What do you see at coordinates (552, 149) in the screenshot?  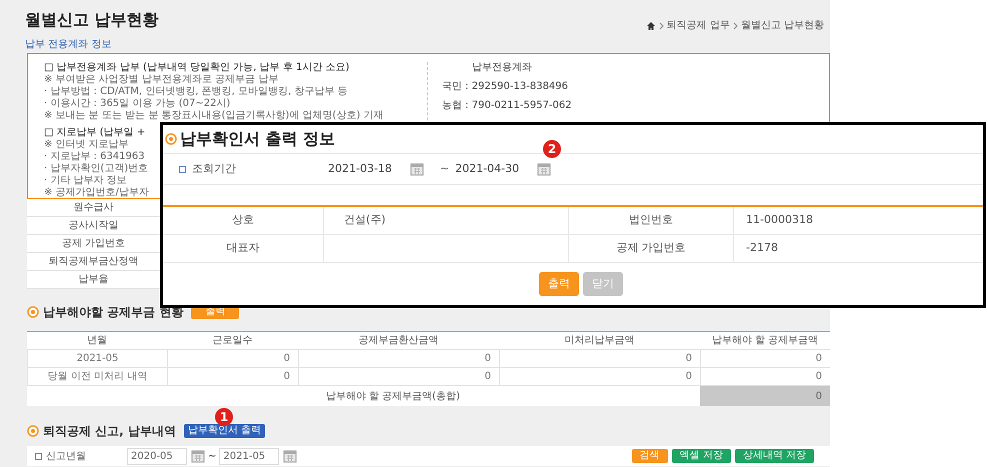 I see `callout-marker: 2` at bounding box center [552, 149].